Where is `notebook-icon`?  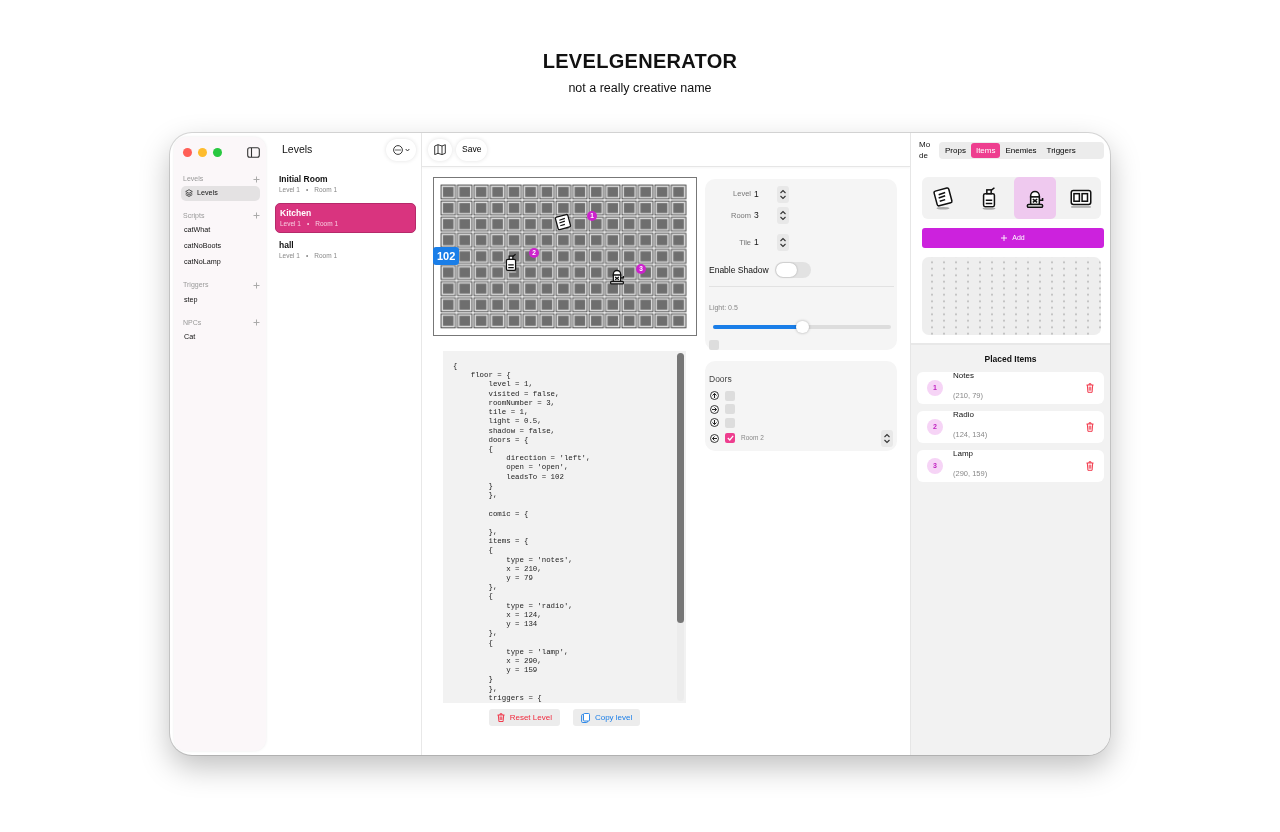
notebook-icon is located at coordinates (943, 198).